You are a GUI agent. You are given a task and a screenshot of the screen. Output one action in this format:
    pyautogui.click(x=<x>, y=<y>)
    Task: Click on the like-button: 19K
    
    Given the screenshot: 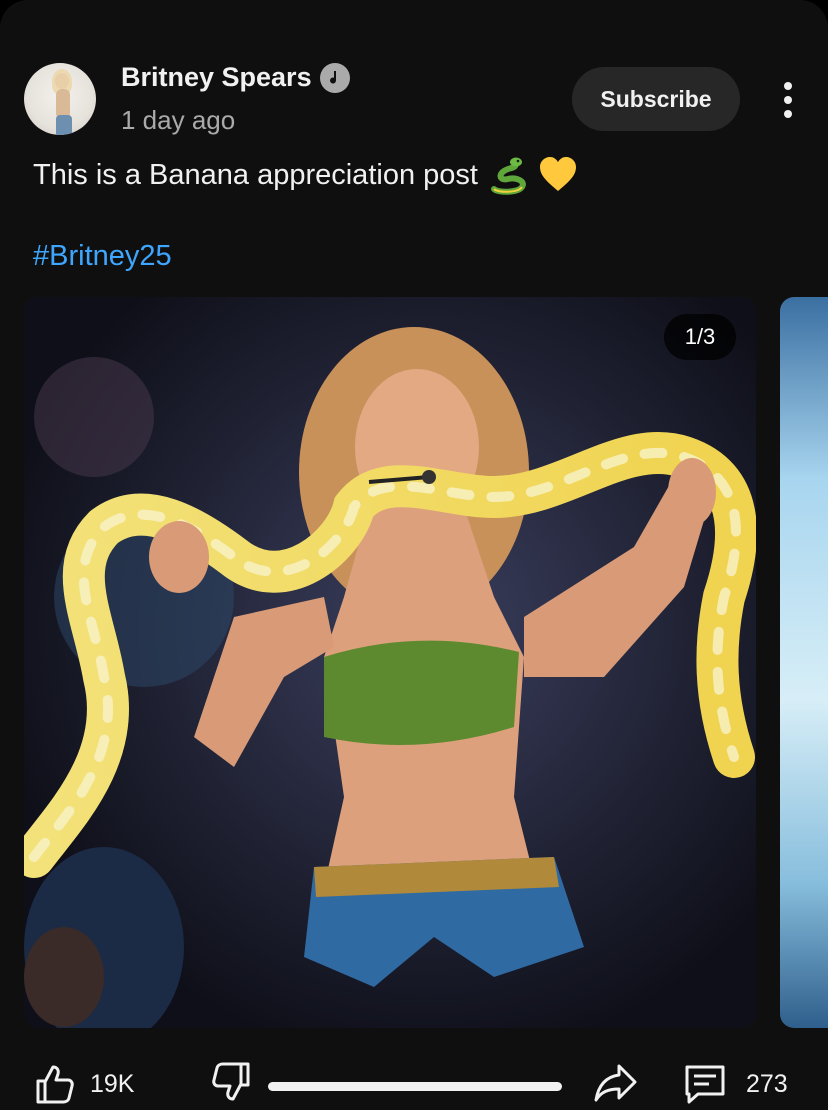 What is the action you would take?
    pyautogui.click(x=83, y=1084)
    